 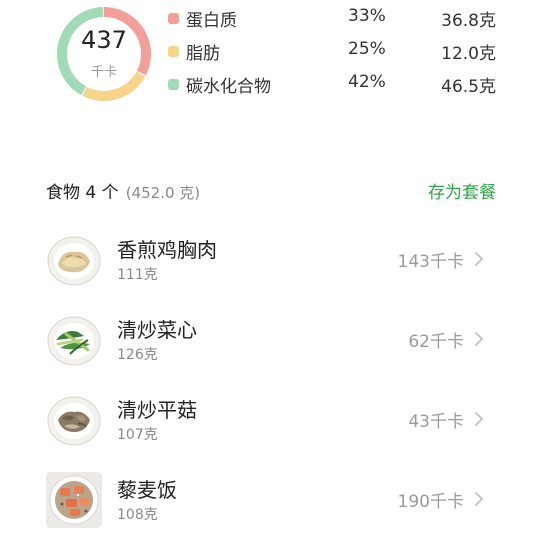 I want to click on chicken-breast-dish-icon, so click(x=74, y=261).